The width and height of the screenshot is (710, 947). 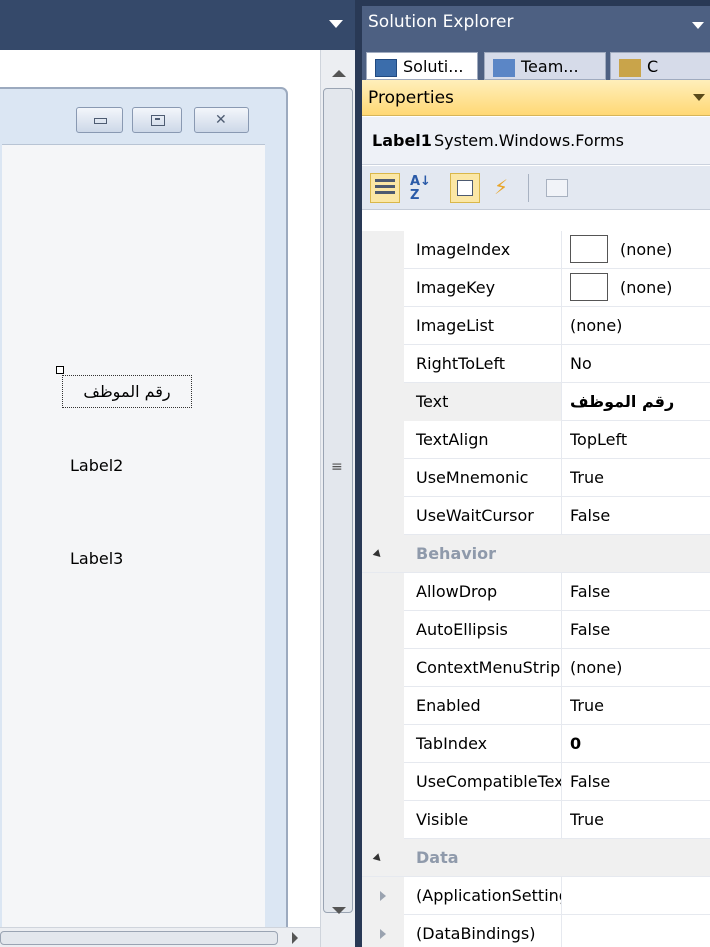 What do you see at coordinates (536, 43) in the screenshot?
I see `solution-explorer-panel: Solution Explorer Soluti... Team... C` at bounding box center [536, 43].